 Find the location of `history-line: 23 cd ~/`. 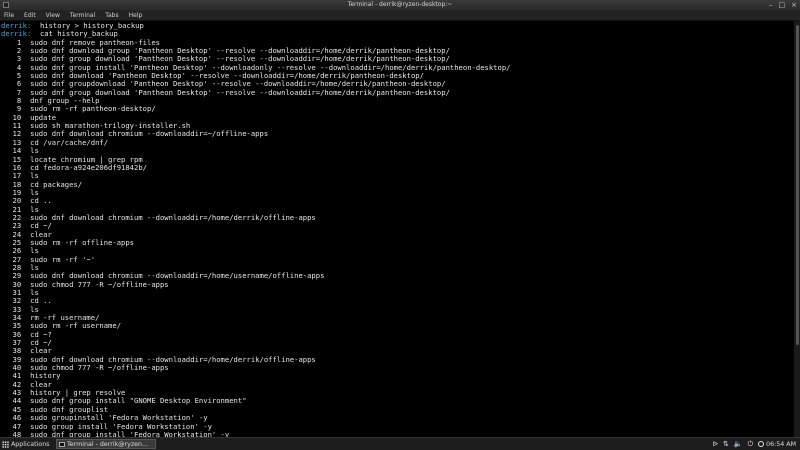

history-line: 23 cd ~/ is located at coordinates (397, 225).